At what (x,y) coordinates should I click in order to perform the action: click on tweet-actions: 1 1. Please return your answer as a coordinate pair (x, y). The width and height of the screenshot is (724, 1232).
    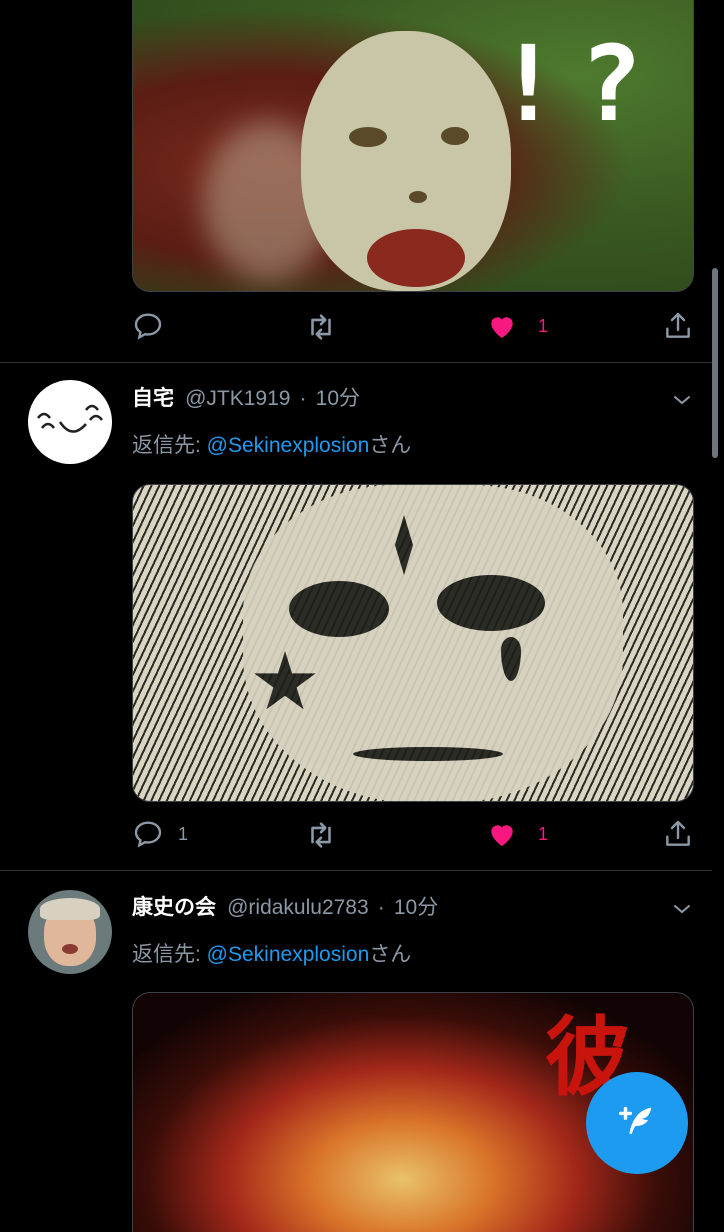
    Looking at the image, I should click on (414, 835).